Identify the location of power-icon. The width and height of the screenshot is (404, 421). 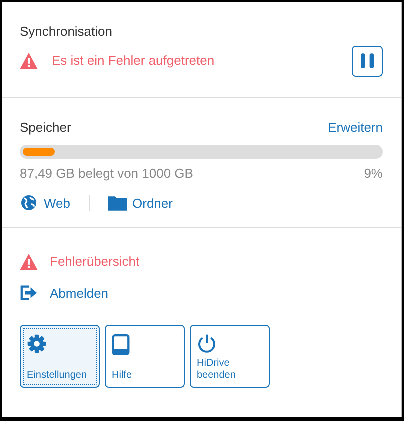
(207, 344).